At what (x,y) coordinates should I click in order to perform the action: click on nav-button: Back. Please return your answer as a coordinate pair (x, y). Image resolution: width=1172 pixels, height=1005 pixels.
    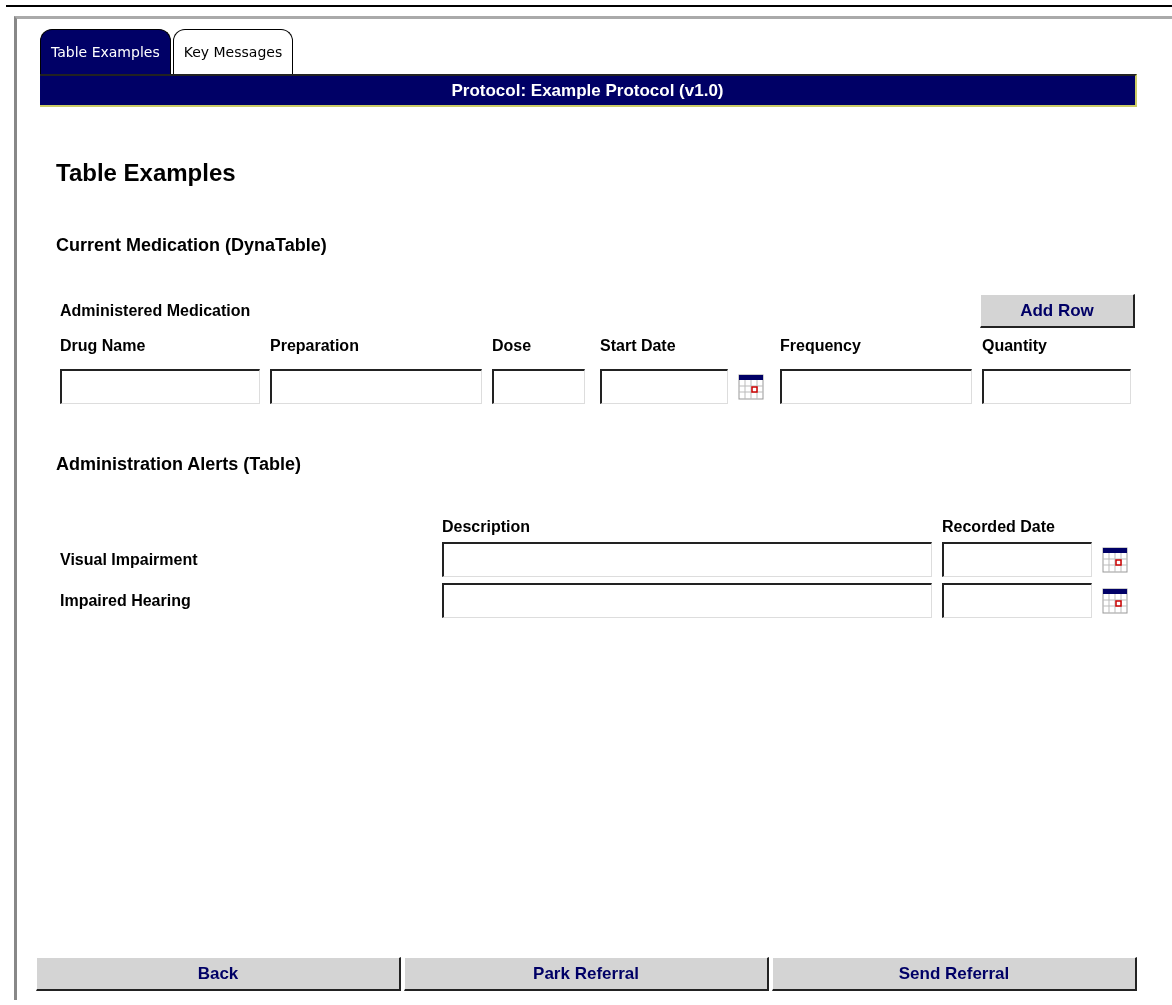
    Looking at the image, I should click on (218, 974).